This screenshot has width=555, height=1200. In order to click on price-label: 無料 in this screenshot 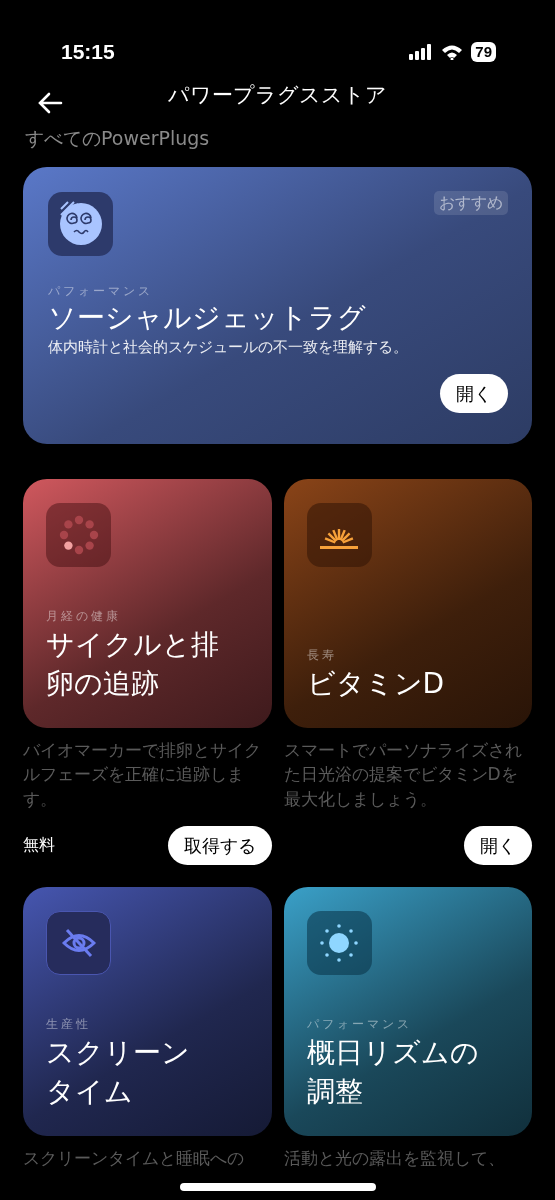, I will do `click(39, 845)`.